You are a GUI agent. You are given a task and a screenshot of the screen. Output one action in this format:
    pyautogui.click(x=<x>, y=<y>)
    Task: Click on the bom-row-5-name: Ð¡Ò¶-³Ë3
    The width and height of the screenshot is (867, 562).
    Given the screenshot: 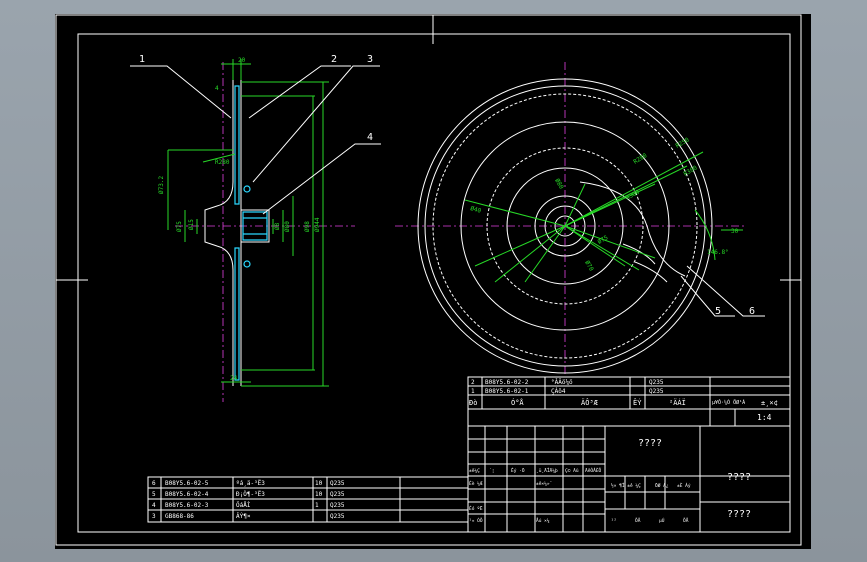 What is the action you would take?
    pyautogui.click(x=250, y=494)
    